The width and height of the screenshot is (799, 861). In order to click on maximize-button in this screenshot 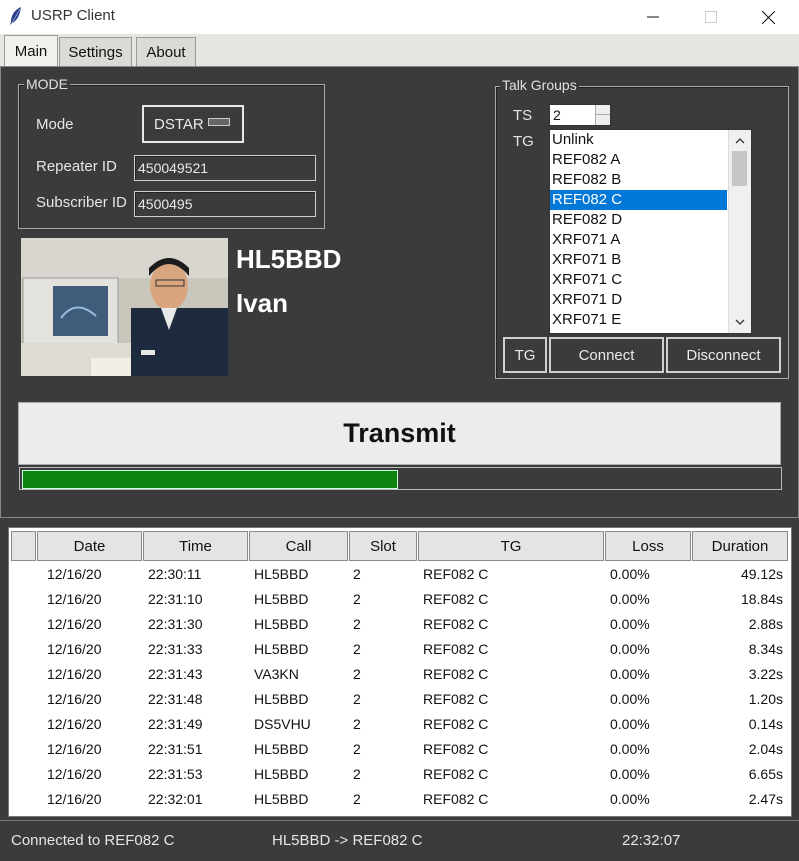, I will do `click(711, 17)`.